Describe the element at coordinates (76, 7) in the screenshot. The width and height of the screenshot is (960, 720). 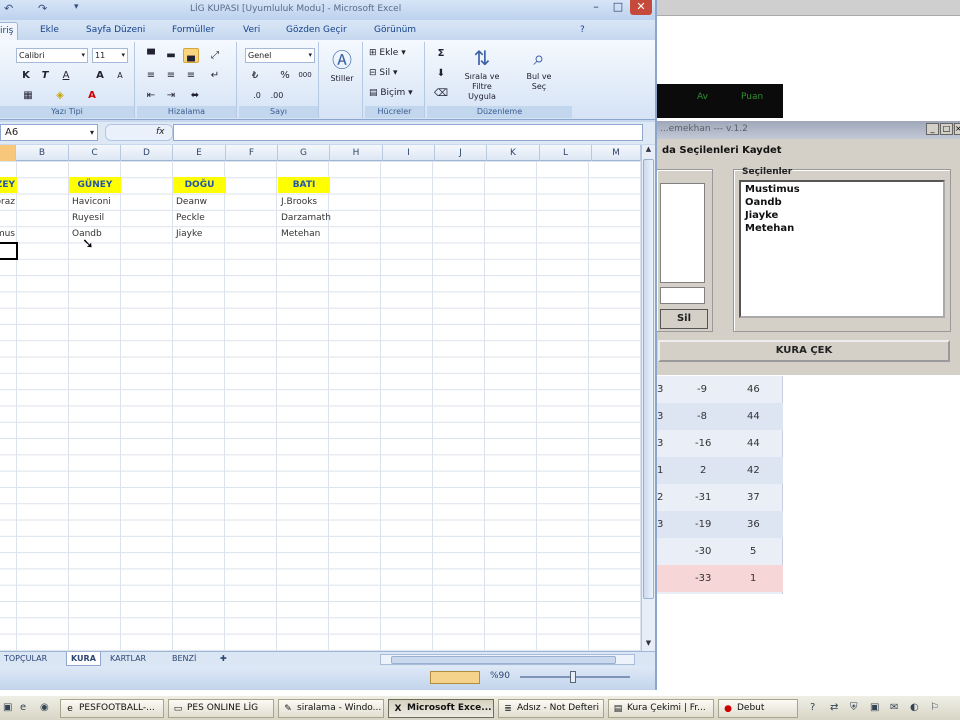
I see `customize-qat-icon: ▾` at that location.